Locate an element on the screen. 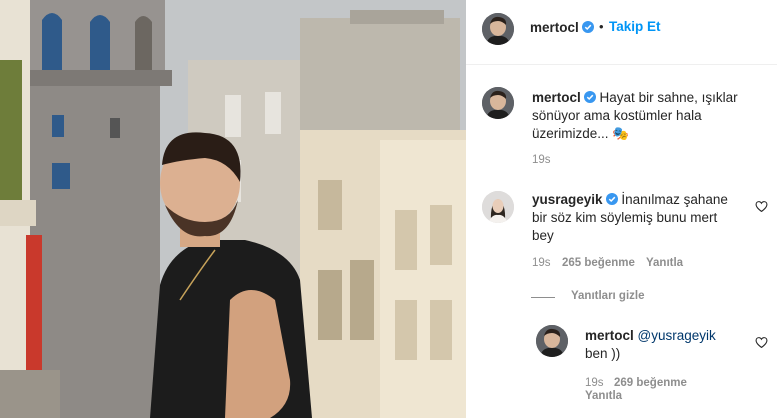 This screenshot has width=777, height=418. comment-time: 19s is located at coordinates (541, 263).